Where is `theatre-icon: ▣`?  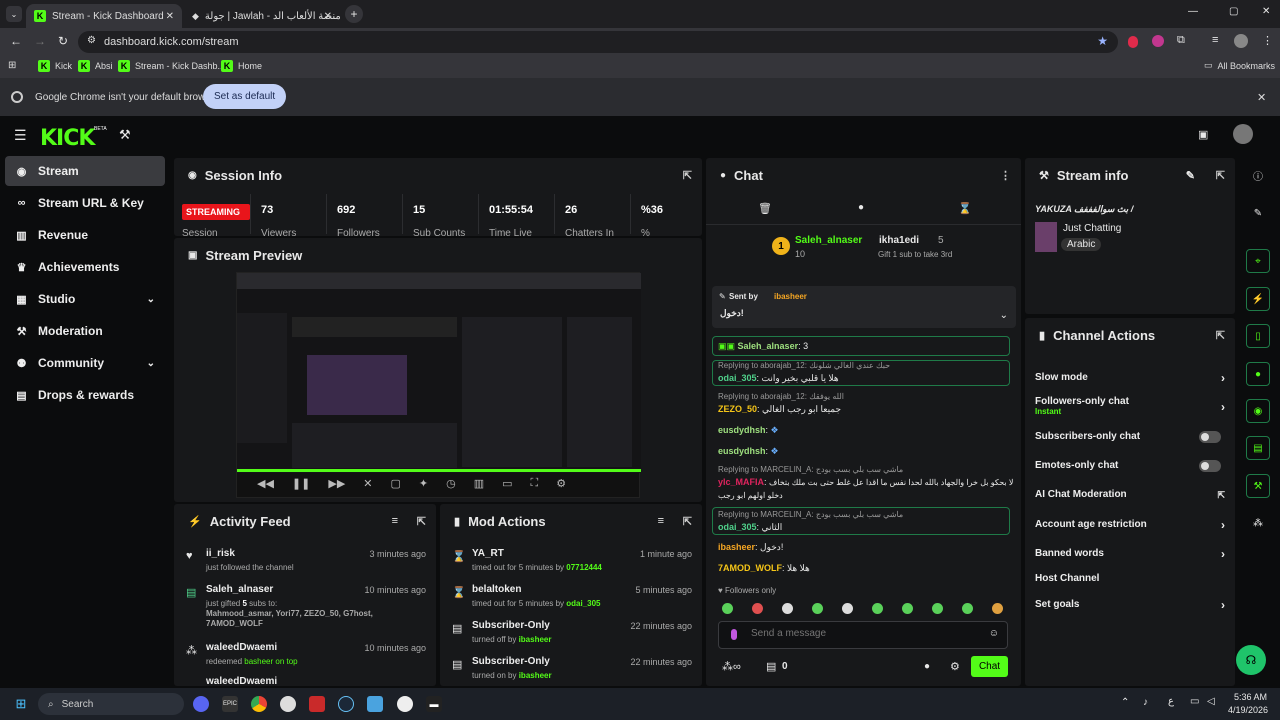
theatre-icon: ▣ is located at coordinates (1203, 134).